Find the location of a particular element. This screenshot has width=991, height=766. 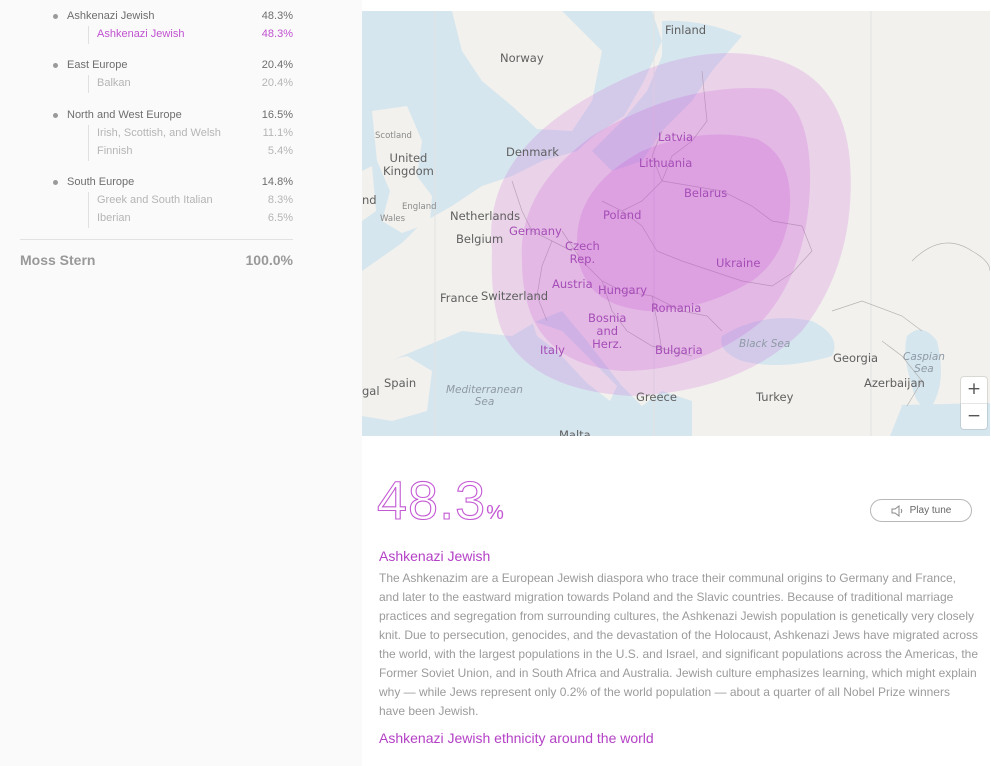

subregion-row: Balkan 20.4% is located at coordinates (191, 84).